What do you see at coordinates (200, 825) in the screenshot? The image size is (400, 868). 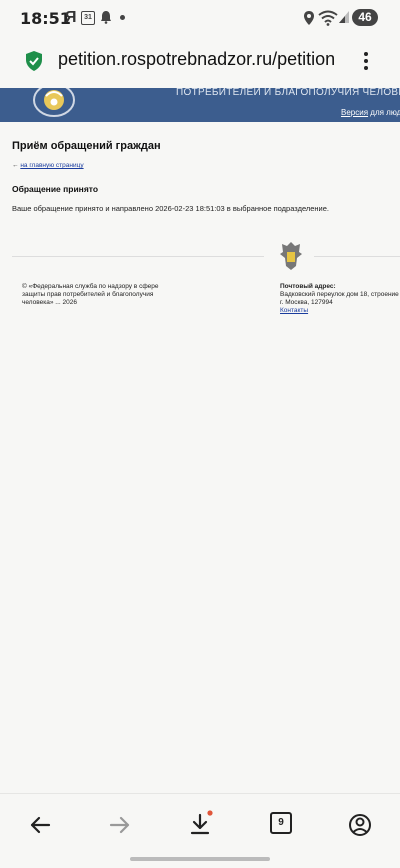 I see `downloads-icon` at bounding box center [200, 825].